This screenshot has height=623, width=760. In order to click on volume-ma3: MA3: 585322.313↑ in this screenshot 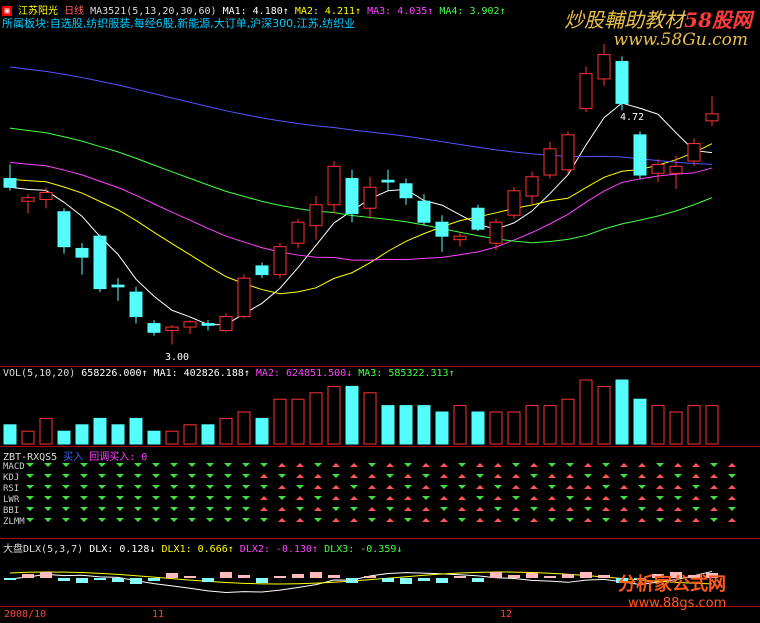, I will do `click(406, 373)`.